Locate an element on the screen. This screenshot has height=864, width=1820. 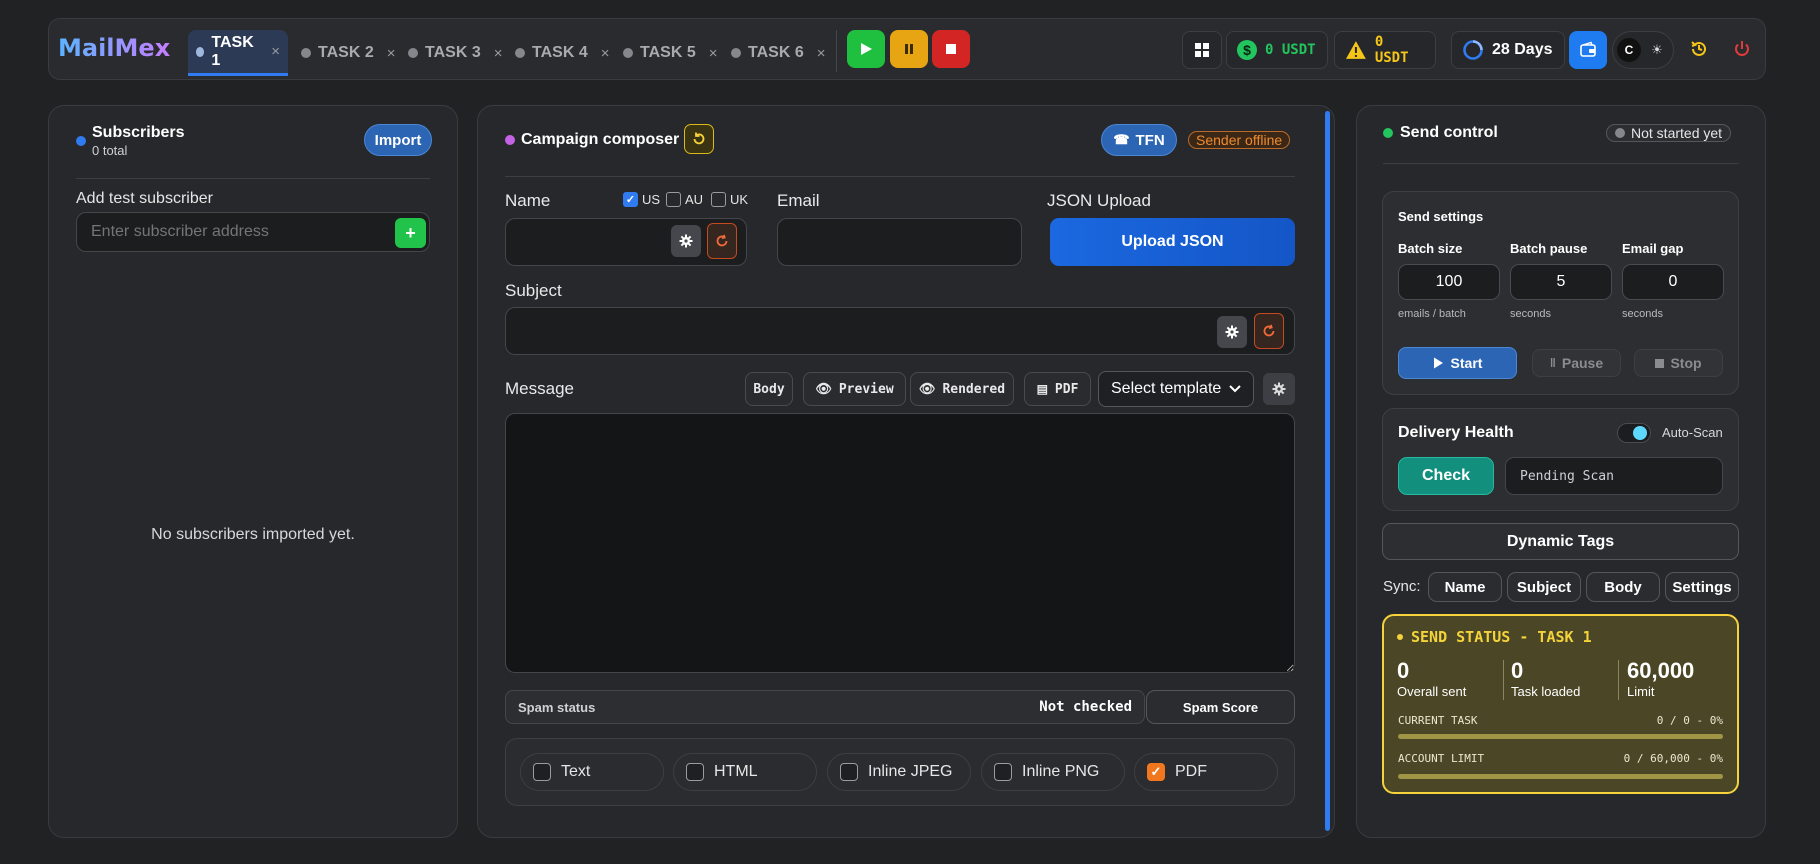
name-settings-button is located at coordinates (686, 241).